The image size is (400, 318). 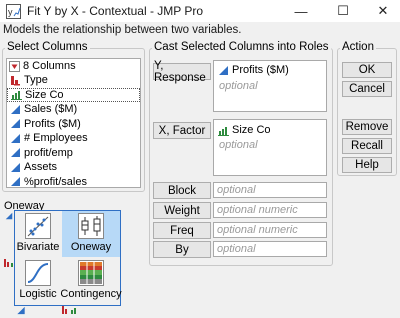 I want to click on column-count-header: 8 Columns, so click(x=73, y=66).